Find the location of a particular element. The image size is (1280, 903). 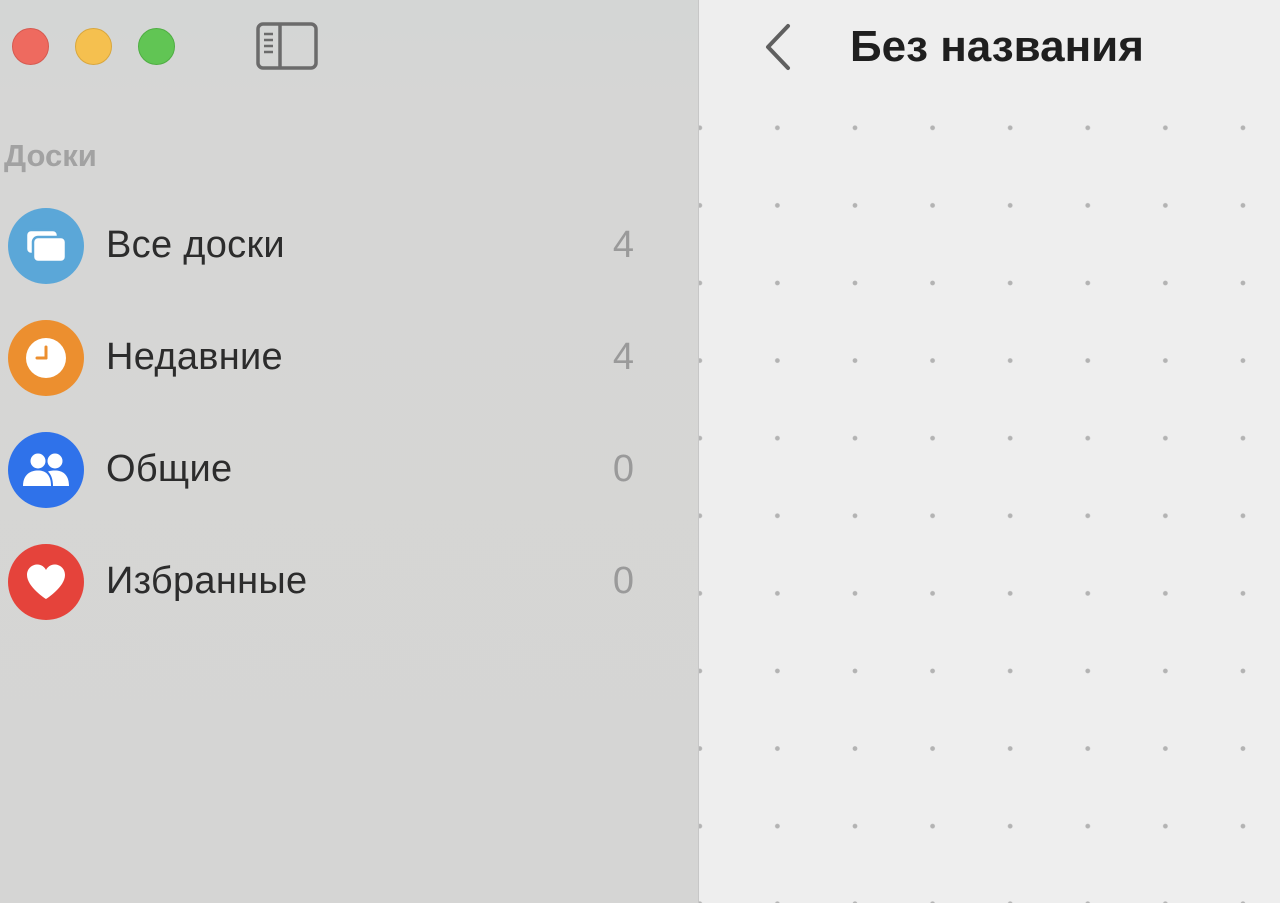

minimize-button is located at coordinates (93, 46).